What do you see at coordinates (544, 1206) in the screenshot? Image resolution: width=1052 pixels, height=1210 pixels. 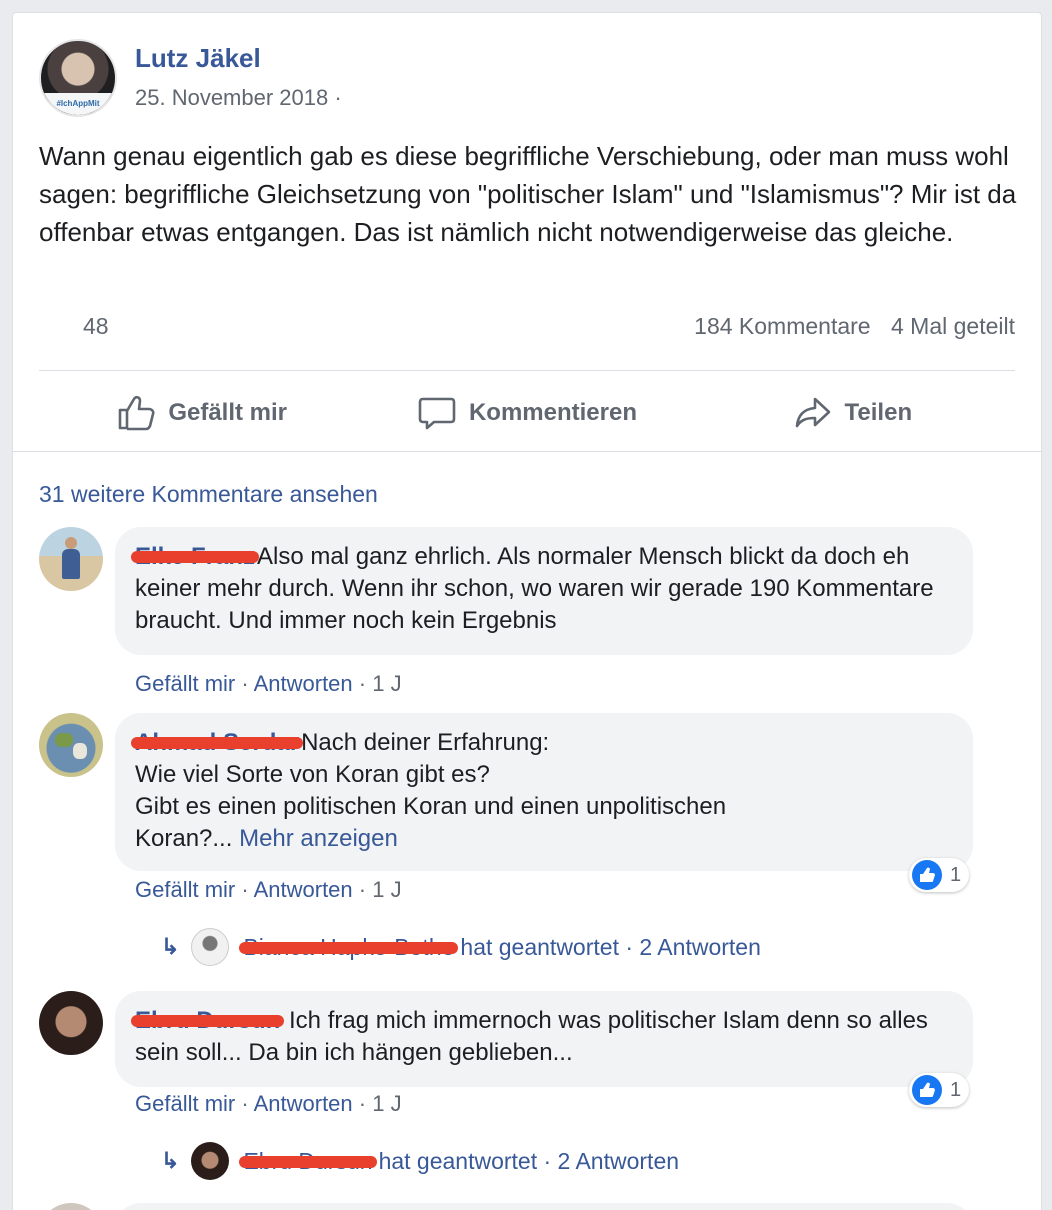 I see `next-comment-bubble` at bounding box center [544, 1206].